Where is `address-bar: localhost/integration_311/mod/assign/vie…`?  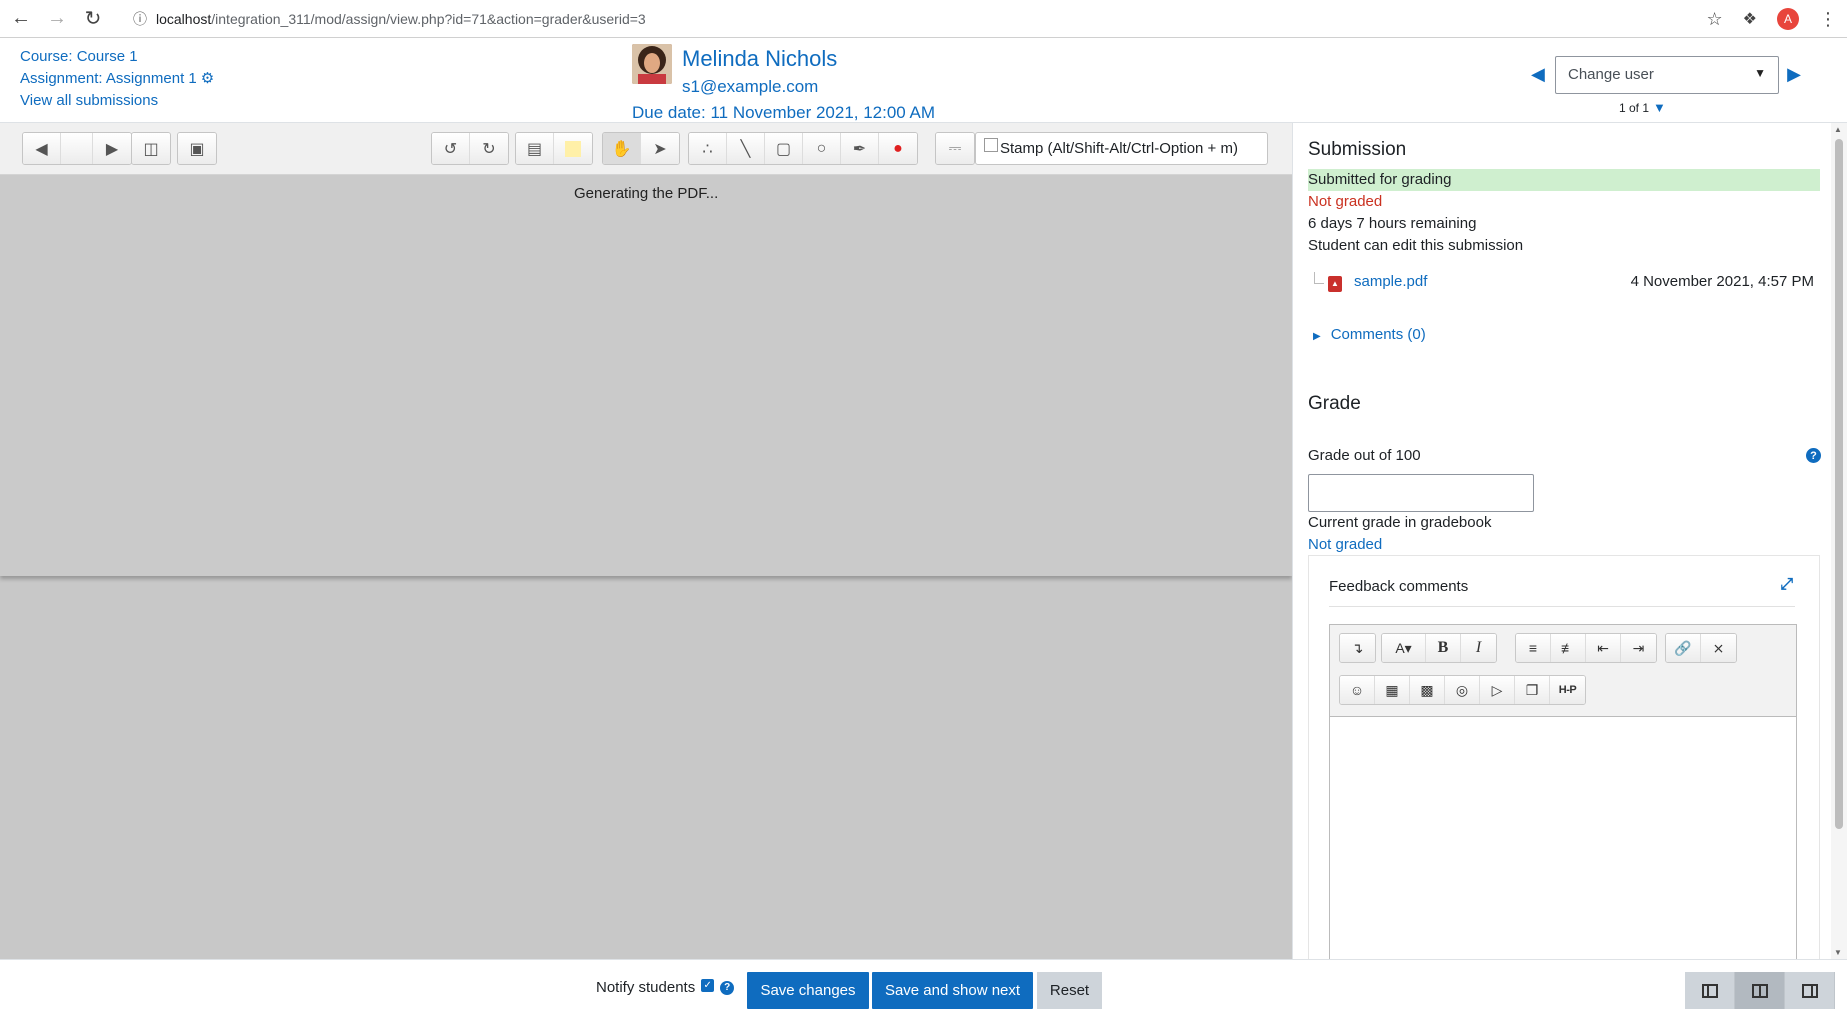 address-bar: localhost/integration_311/mod/assign/vie… is located at coordinates (401, 19).